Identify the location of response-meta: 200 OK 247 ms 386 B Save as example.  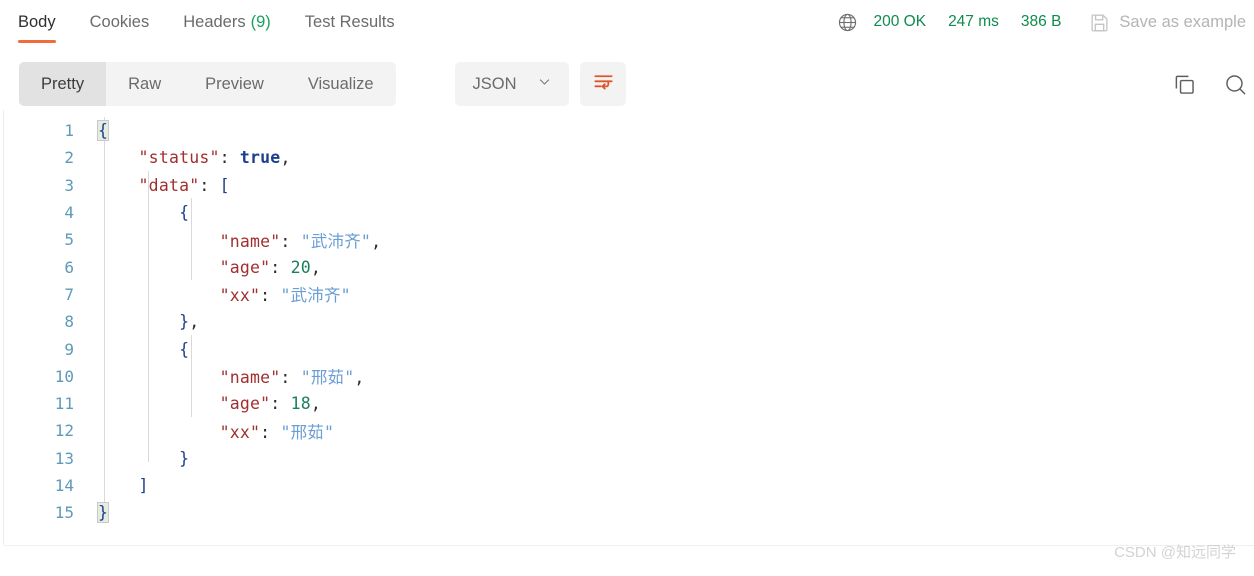
(1041, 22).